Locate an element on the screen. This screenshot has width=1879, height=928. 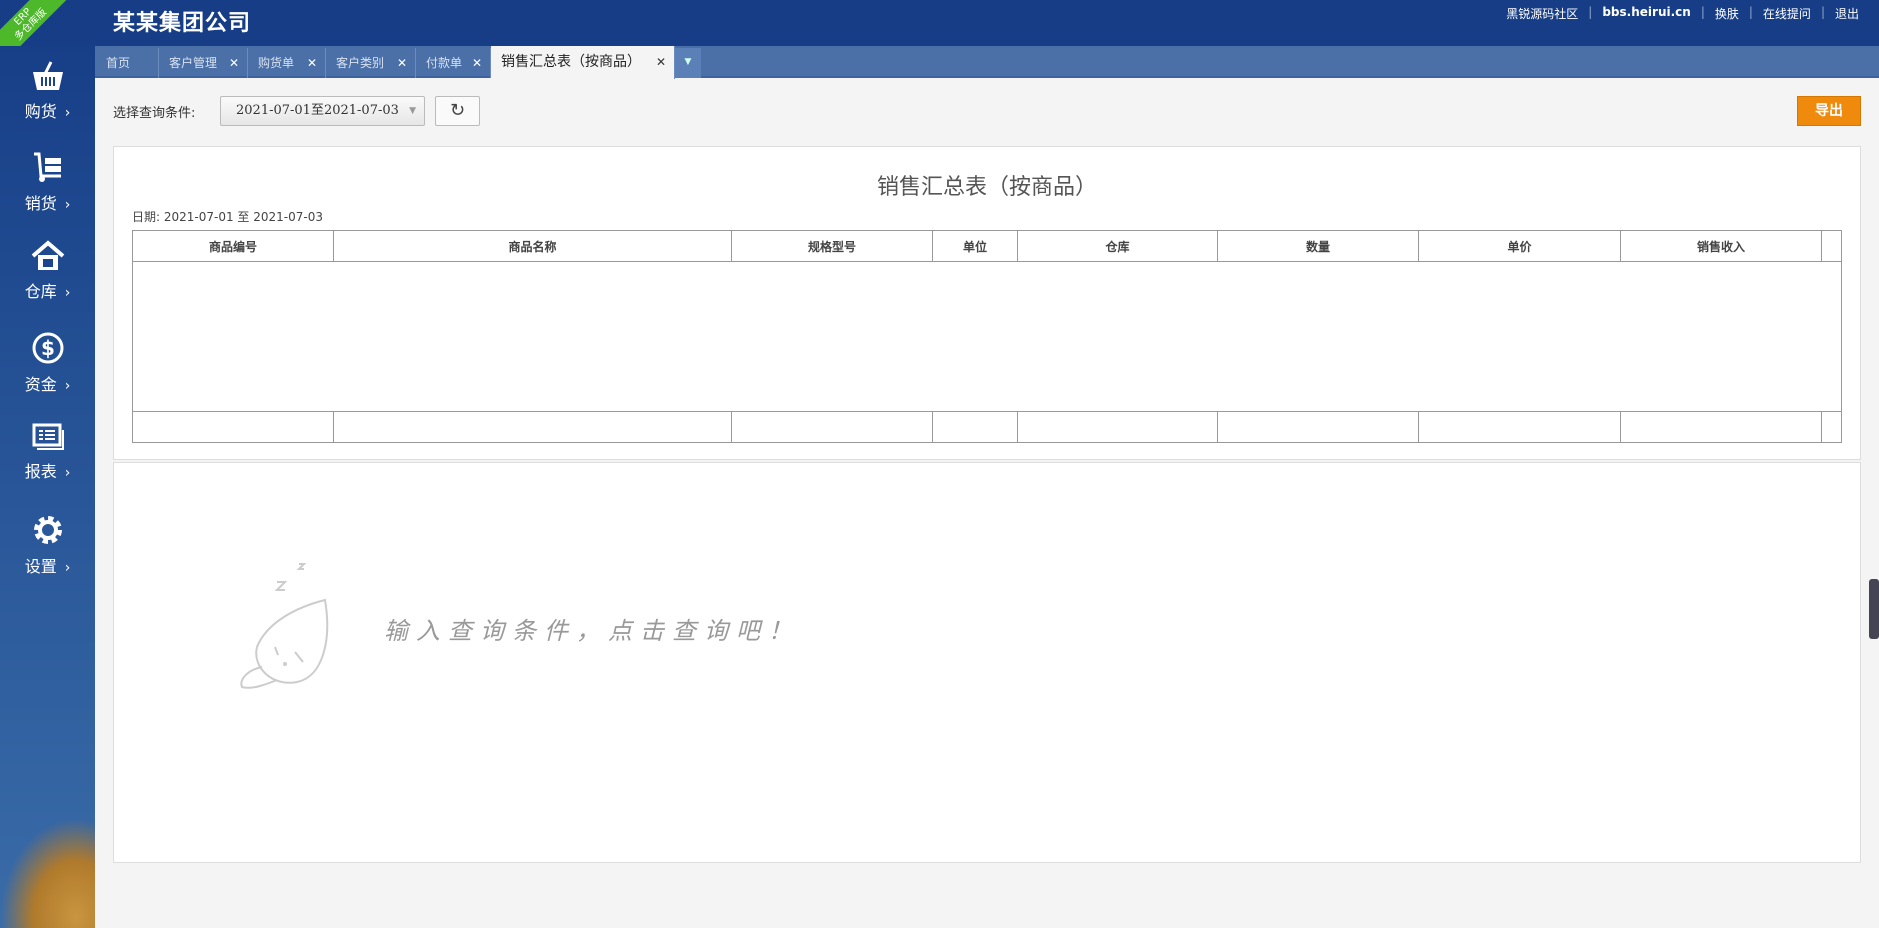
column-header: 单位 is located at coordinates (975, 246).